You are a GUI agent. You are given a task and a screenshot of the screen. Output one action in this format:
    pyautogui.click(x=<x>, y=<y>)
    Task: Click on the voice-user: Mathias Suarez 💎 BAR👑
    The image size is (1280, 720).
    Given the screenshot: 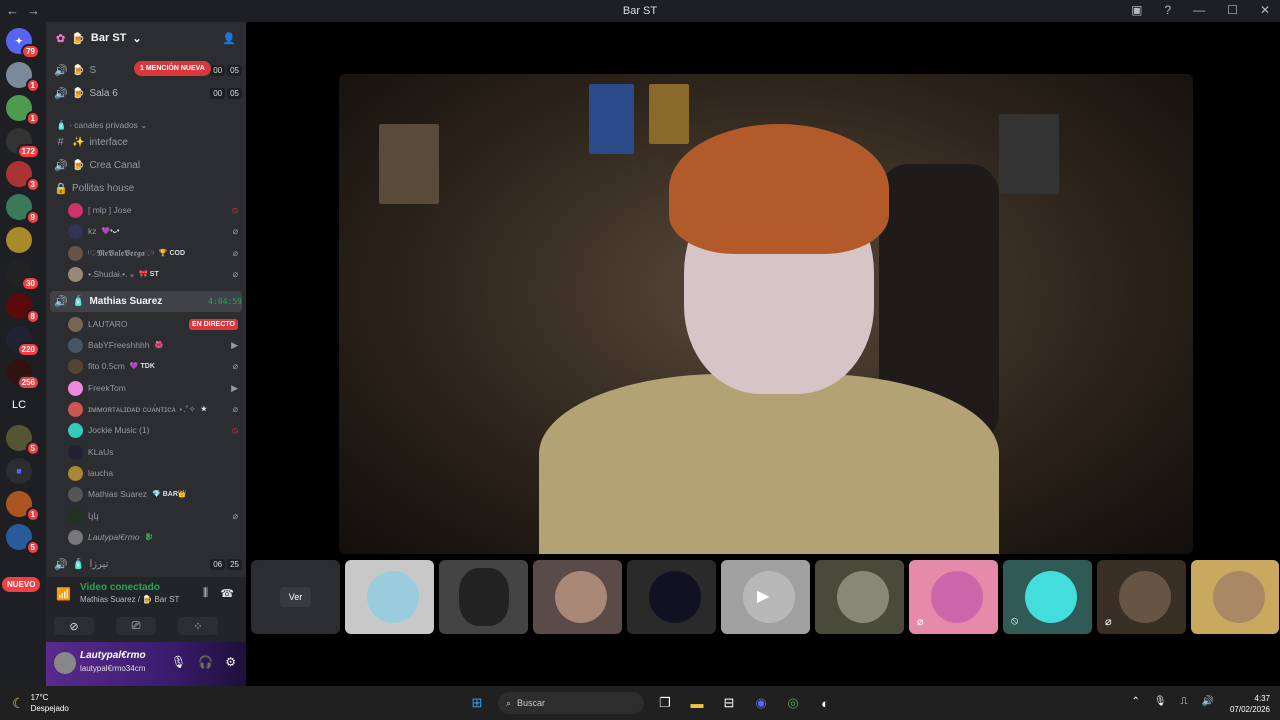 What is the action you would take?
    pyautogui.click(x=153, y=494)
    